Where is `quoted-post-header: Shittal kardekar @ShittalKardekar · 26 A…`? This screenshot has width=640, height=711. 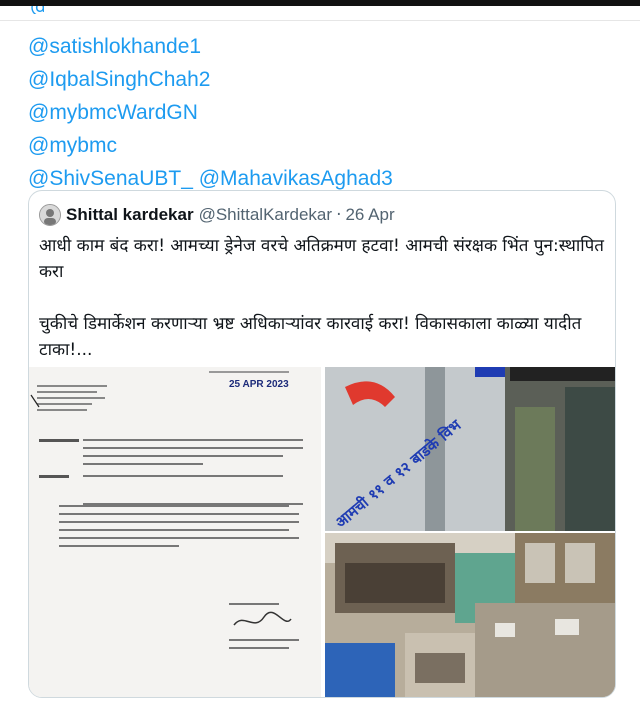
quoted-post-header: Shittal kardekar @ShittalKardekar · 26 A… is located at coordinates (217, 215).